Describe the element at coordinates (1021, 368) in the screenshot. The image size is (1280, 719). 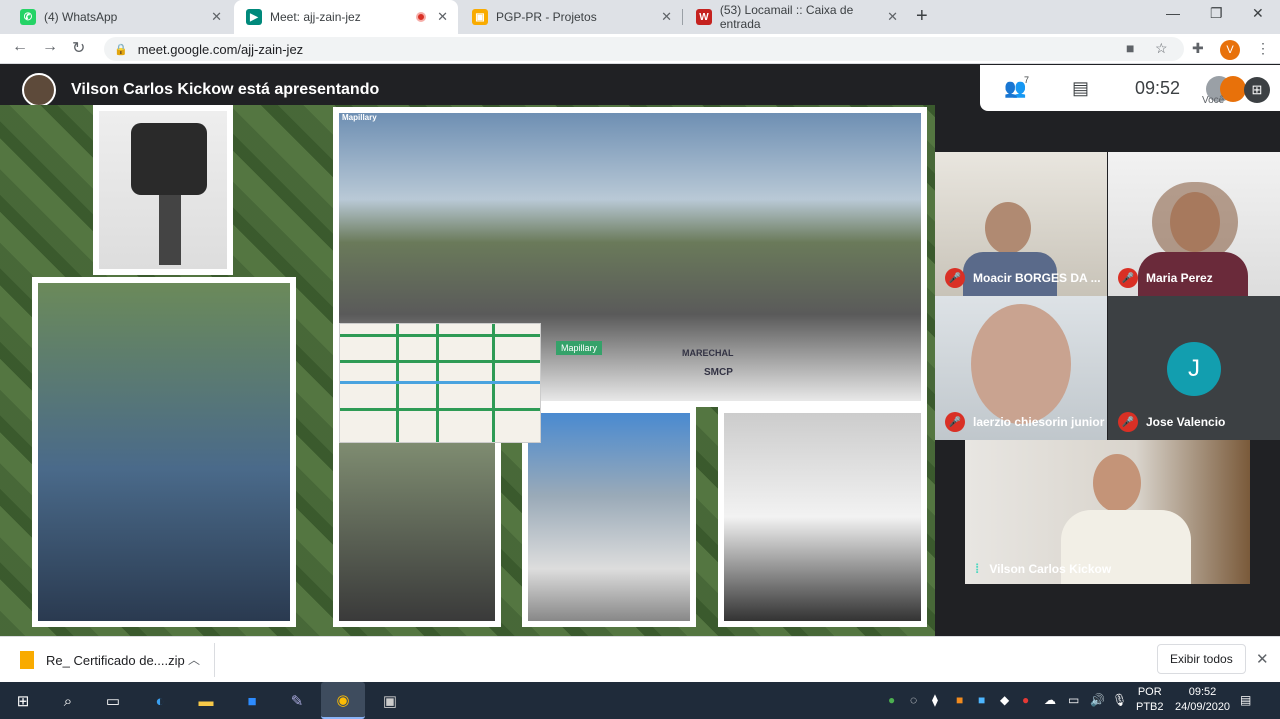
I see `participant-tile: 🎤 laerzio chiesorin junior` at that location.